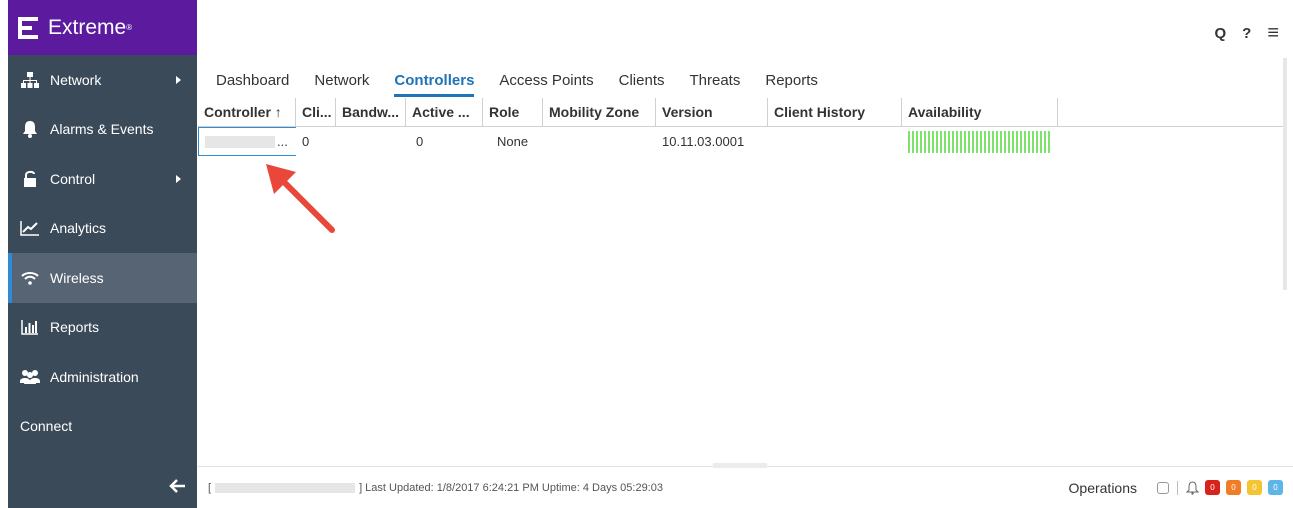  What do you see at coordinates (30, 228) in the screenshot?
I see `analytics-icon` at bounding box center [30, 228].